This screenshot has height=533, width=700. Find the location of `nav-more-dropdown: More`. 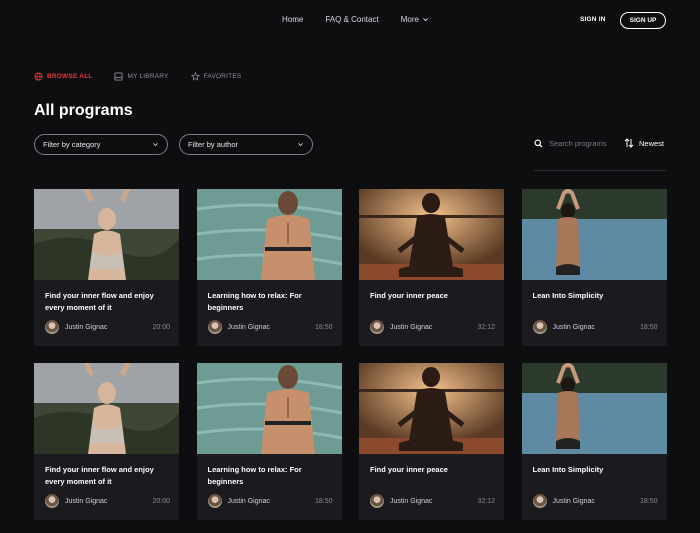

nav-more-dropdown: More is located at coordinates (415, 19).